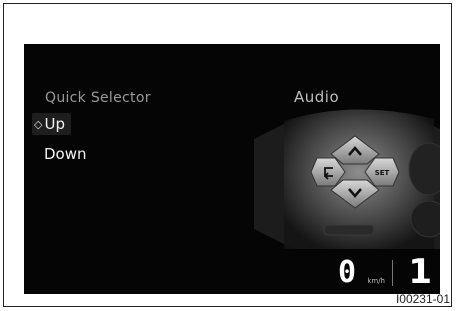 Image resolution: width=456 pixels, height=311 pixels. I want to click on figure-id: I00231-01, so click(422, 299).